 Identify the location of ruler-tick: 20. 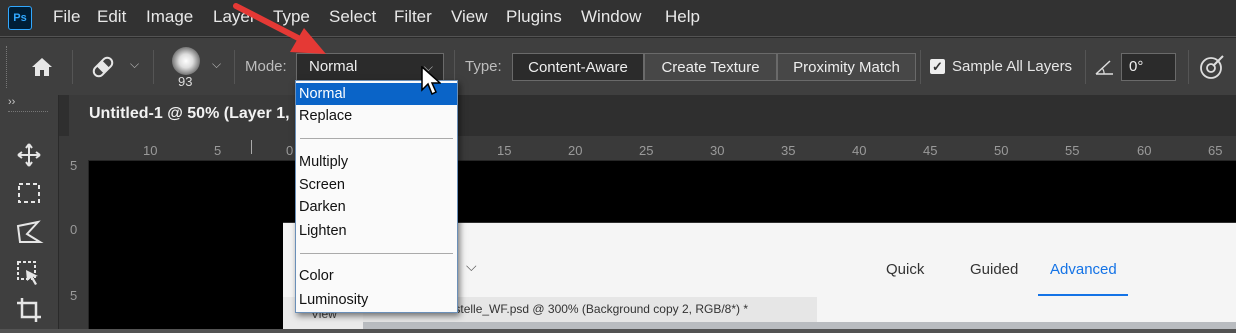
(575, 150).